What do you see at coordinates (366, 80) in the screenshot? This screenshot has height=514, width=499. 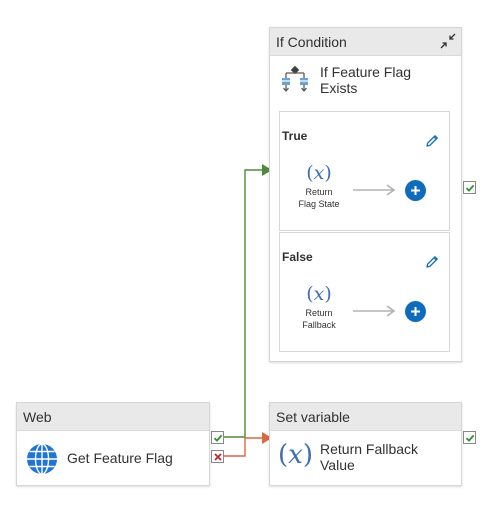 I see `if-condition-name: If Feature Flag Exists` at bounding box center [366, 80].